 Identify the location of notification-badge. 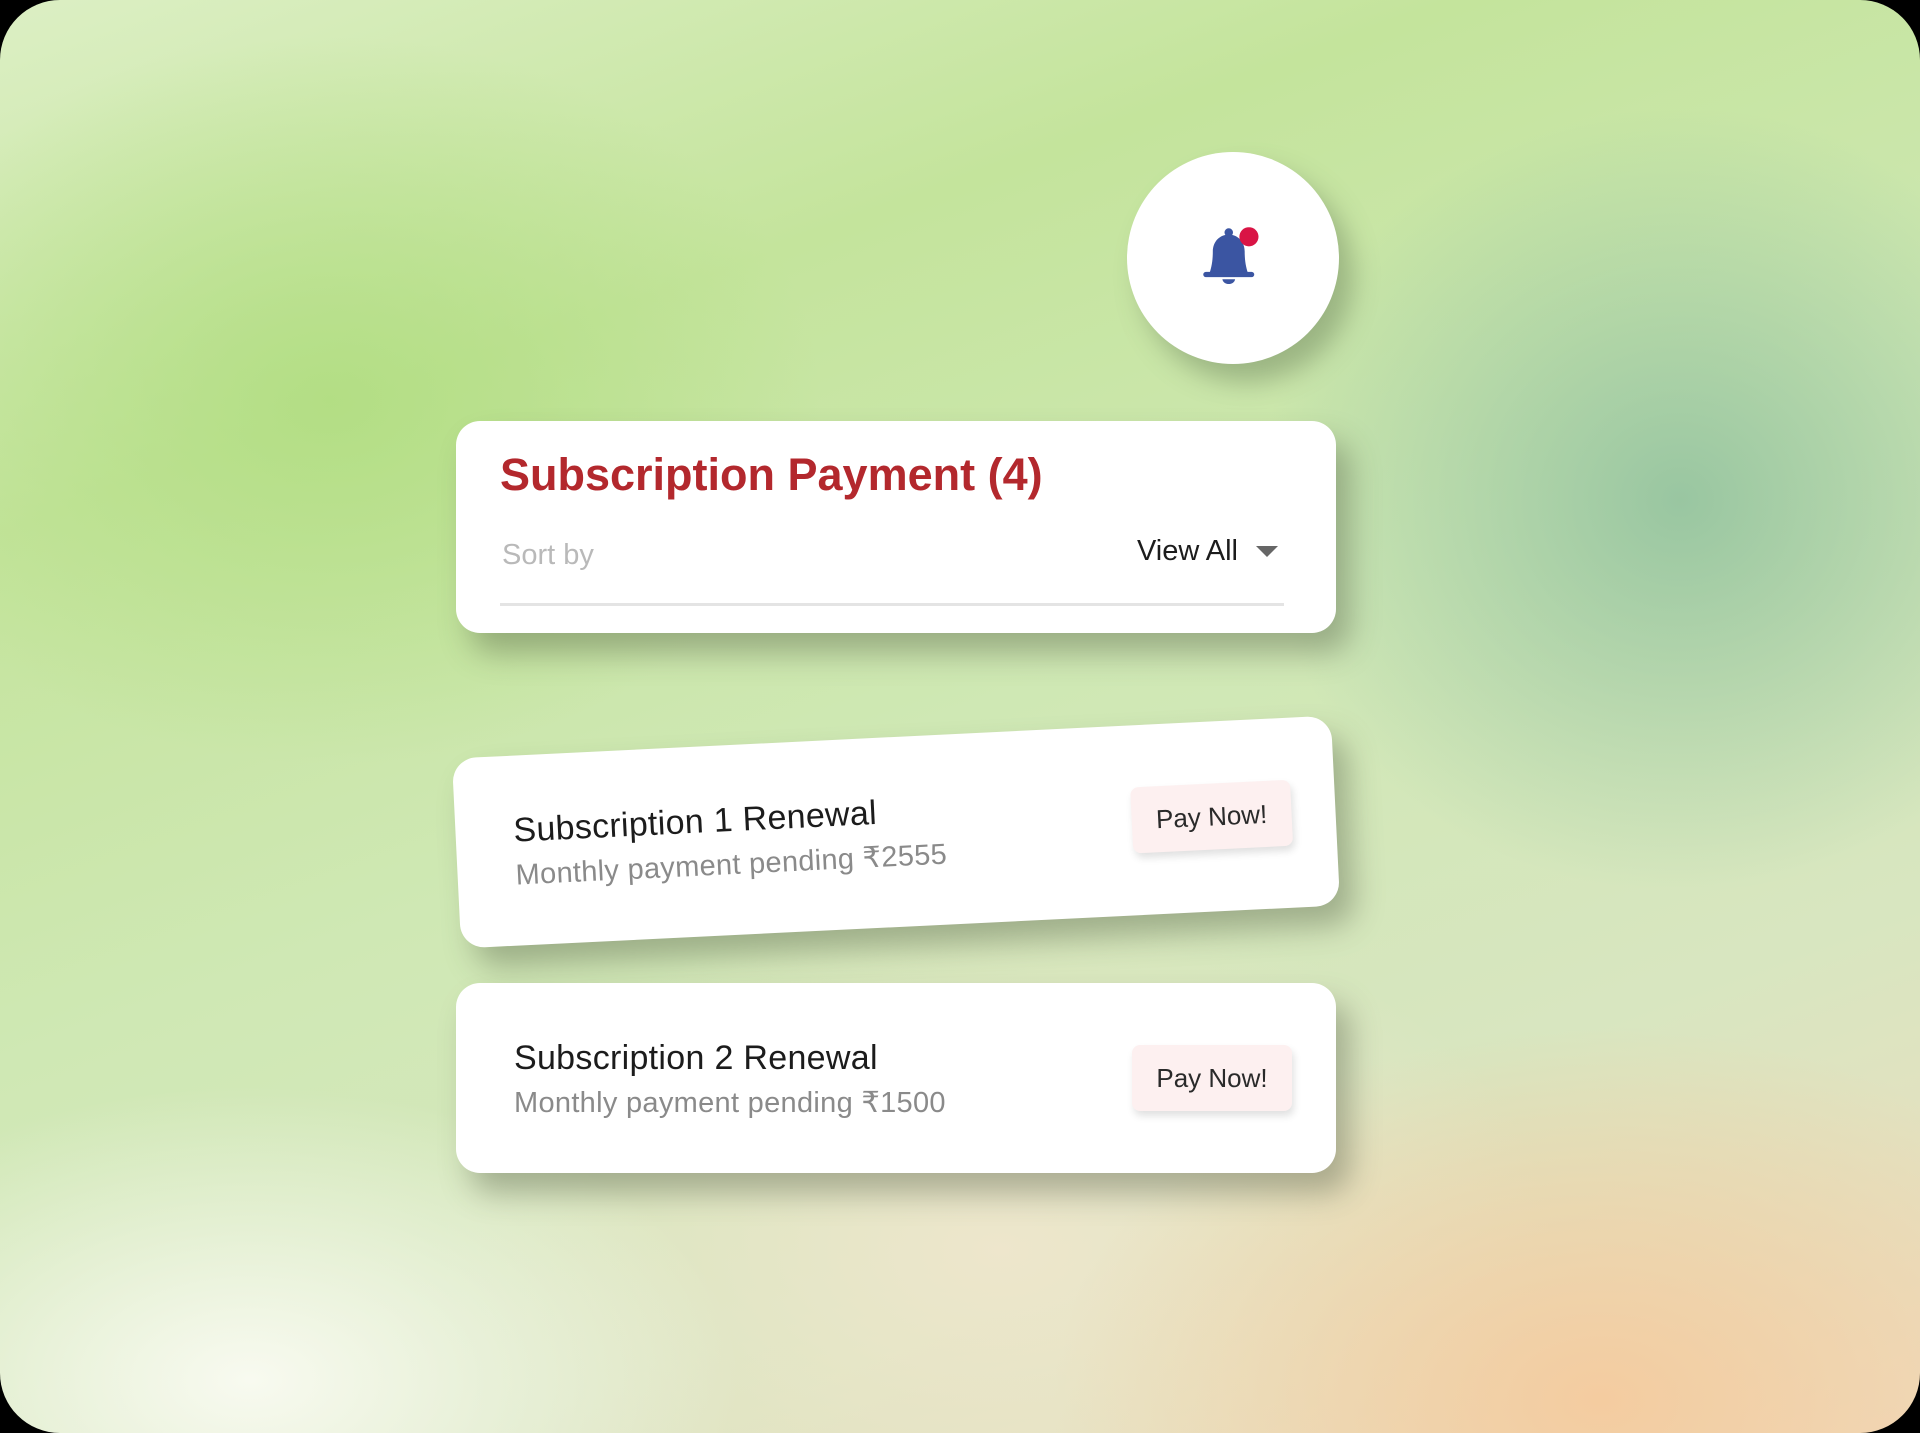
(1249, 237).